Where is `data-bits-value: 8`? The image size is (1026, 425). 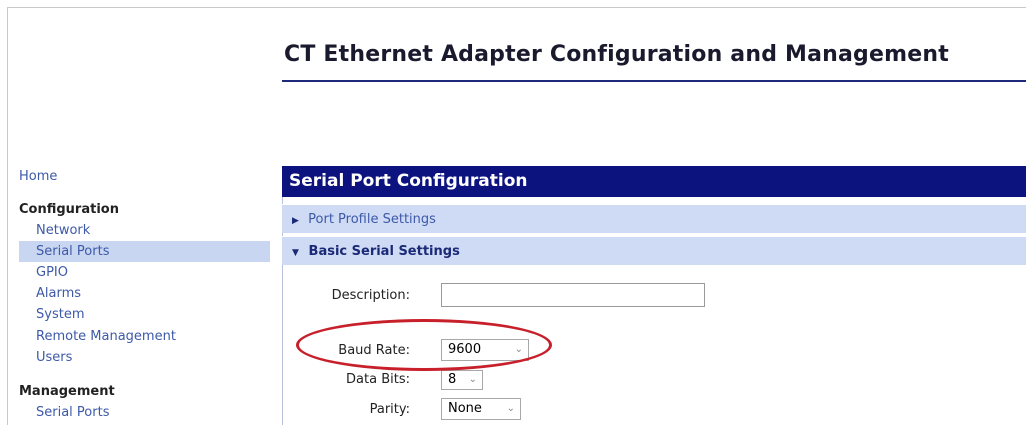 data-bits-value: 8 is located at coordinates (452, 379).